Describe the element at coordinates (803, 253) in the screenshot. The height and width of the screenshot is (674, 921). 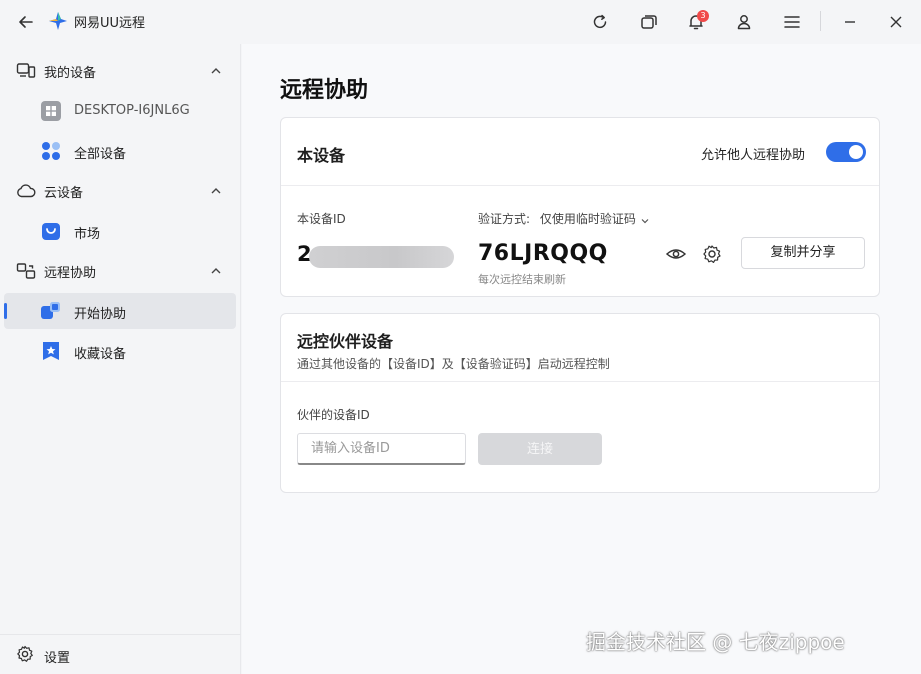
I see `copy-share-button: 复制并分享` at that location.